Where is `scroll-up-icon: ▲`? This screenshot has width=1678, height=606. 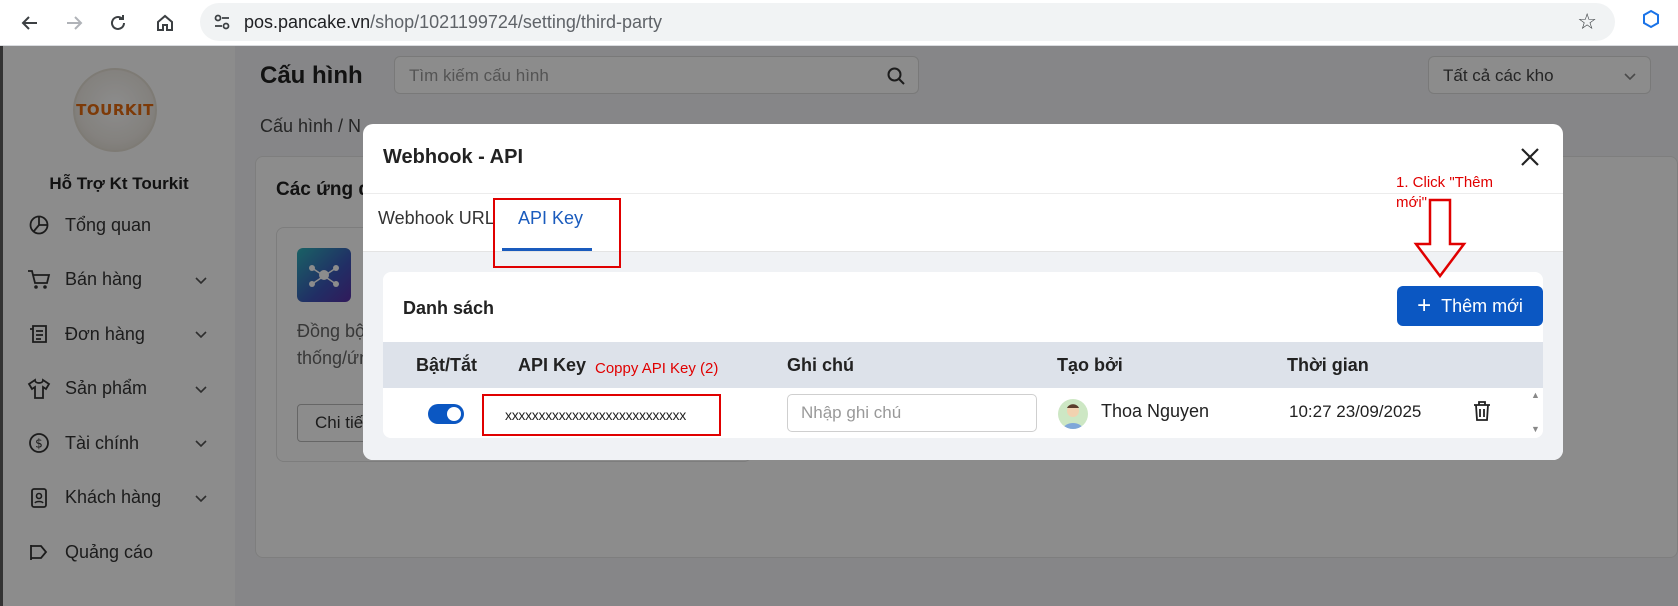
scroll-up-icon: ▲ is located at coordinates (1535, 395).